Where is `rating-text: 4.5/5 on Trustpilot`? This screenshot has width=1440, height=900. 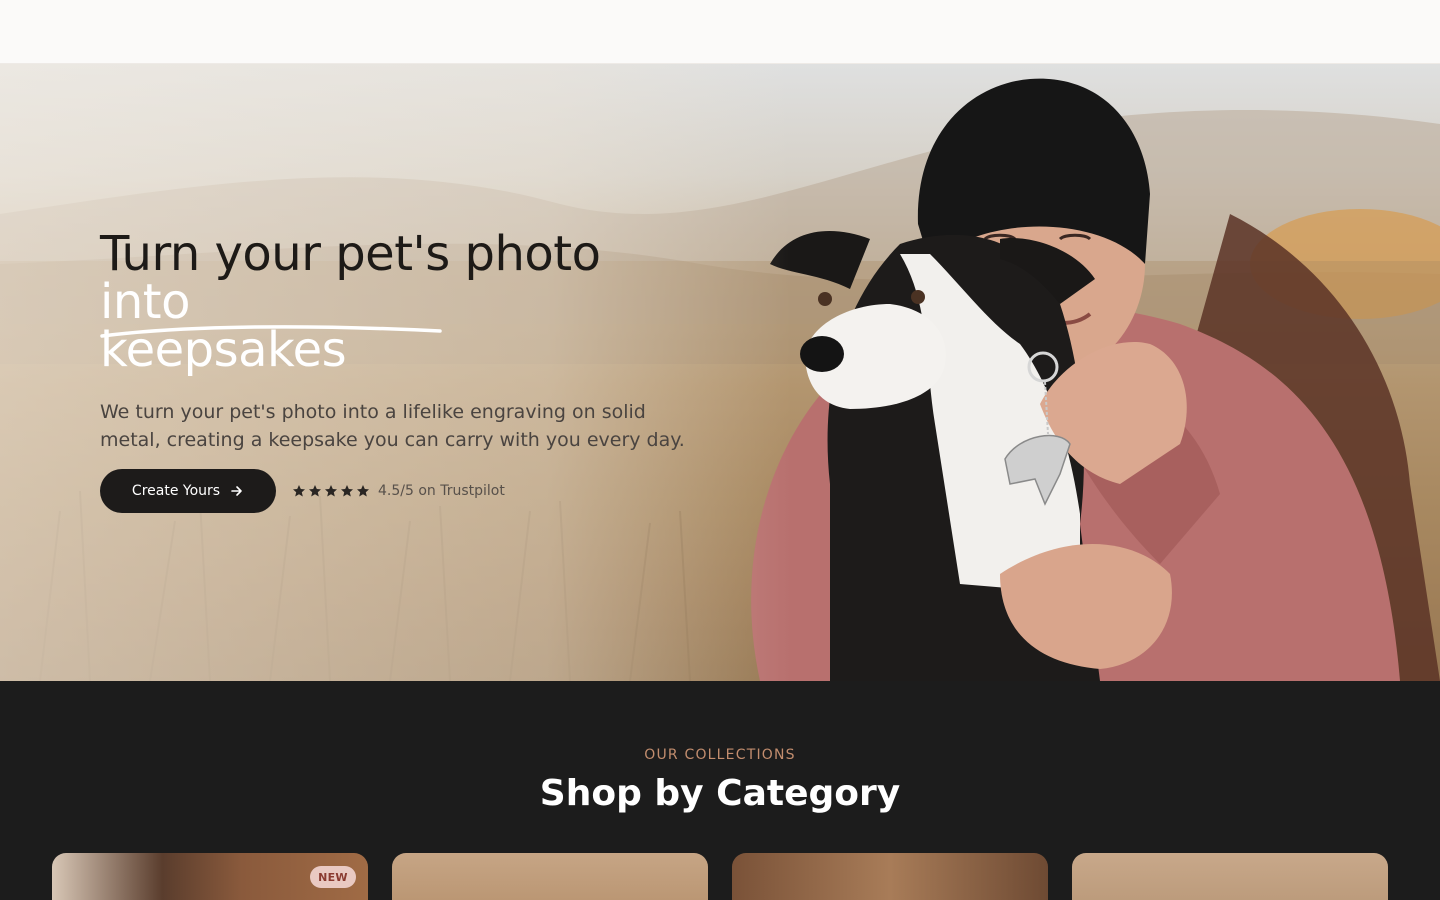
rating-text: 4.5/5 on Trustpilot is located at coordinates (441, 491).